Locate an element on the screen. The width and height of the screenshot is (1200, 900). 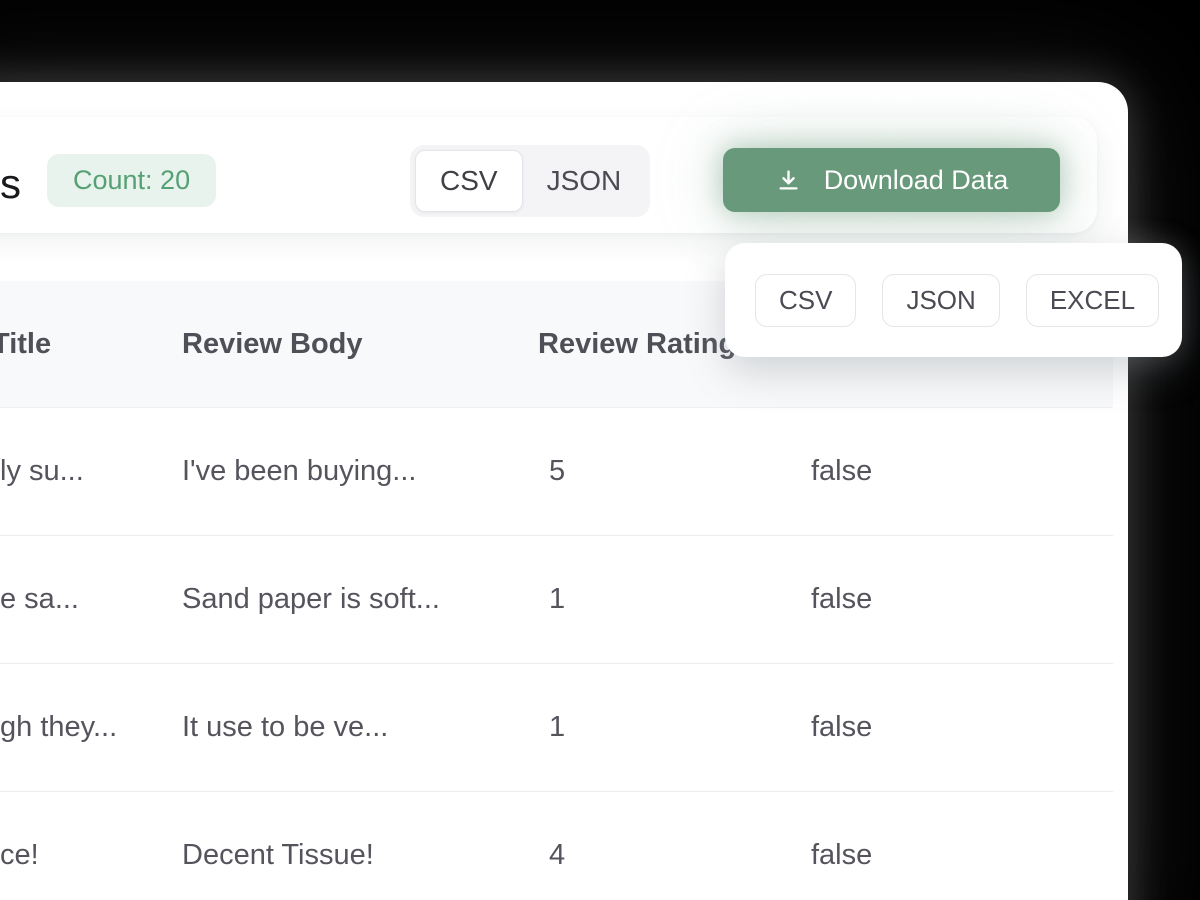
cell-review-body: Decent Tissue! is located at coordinates (278, 855).